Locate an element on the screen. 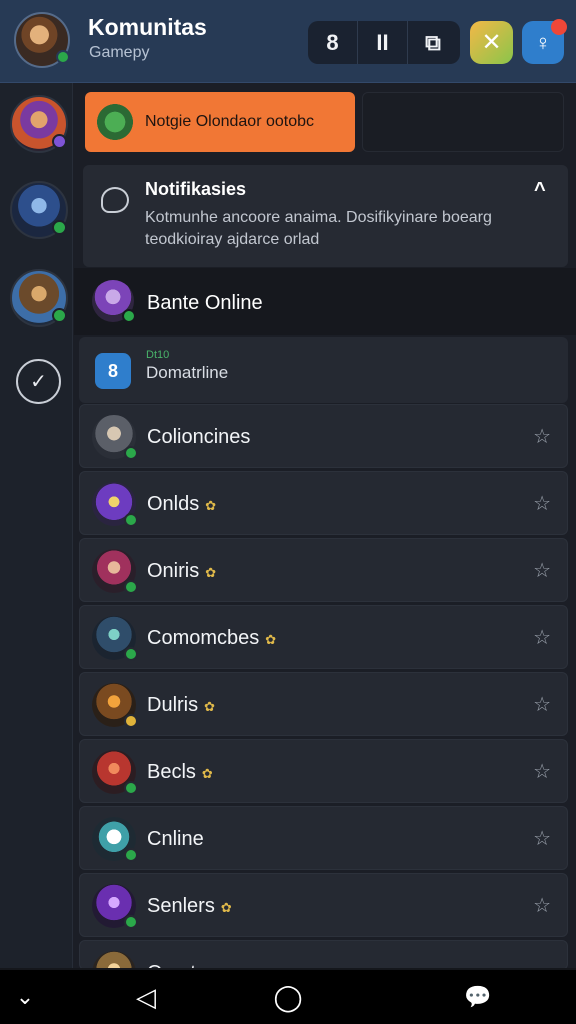 This screenshot has height=1024, width=576. server-avatar-warrior is located at coordinates (39, 298).